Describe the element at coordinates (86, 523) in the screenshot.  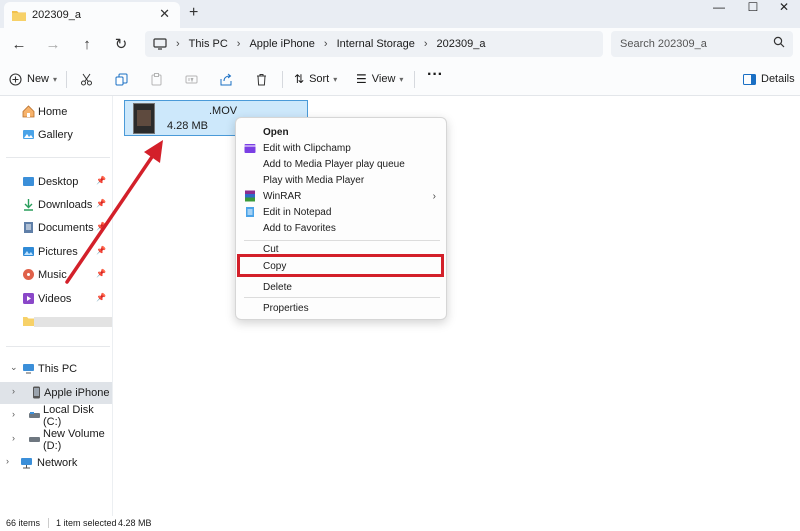
I see `selection-count: 1 item selected` at that location.